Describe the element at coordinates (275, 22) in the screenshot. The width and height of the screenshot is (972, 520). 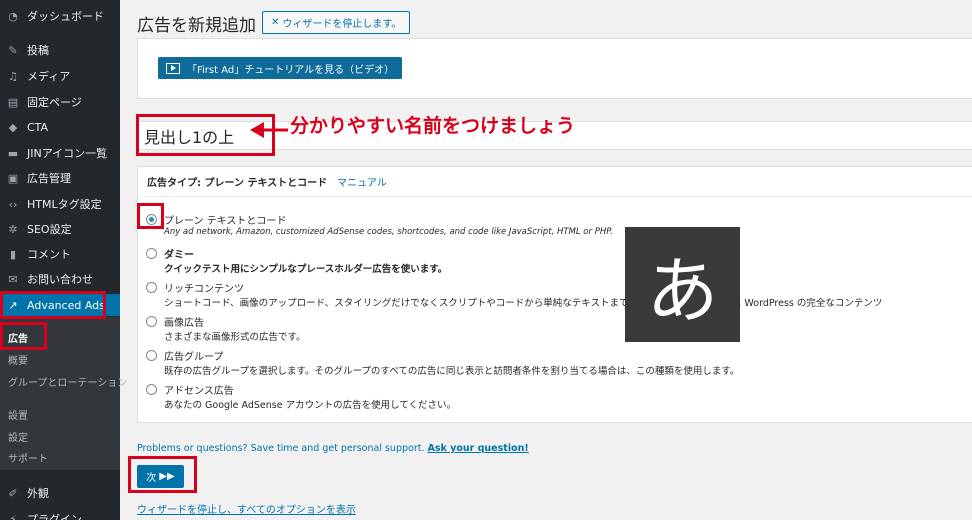
I see `close-icon: ✕` at that location.